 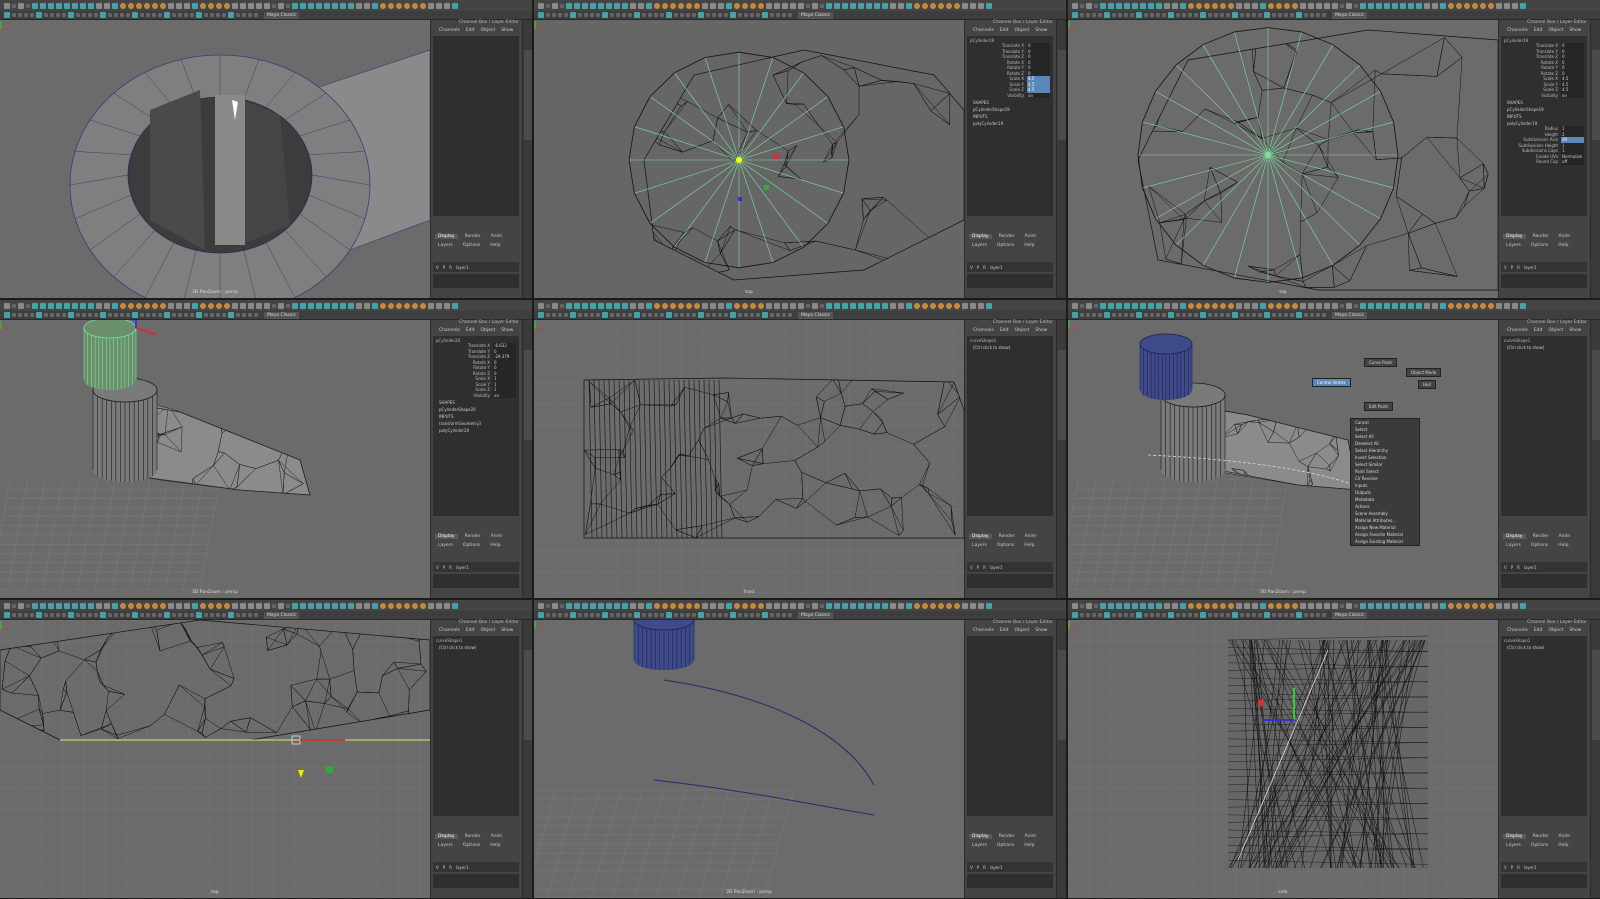 What do you see at coordinates (1005, 545) in the screenshot?
I see `layer-menu-options: Options` at bounding box center [1005, 545].